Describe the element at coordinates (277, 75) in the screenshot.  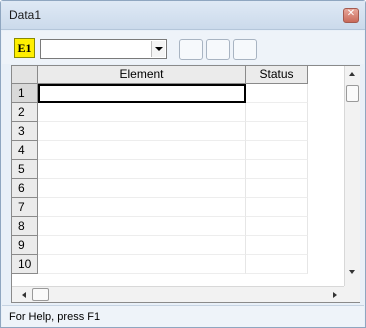
I see `column-header-status: Status` at that location.